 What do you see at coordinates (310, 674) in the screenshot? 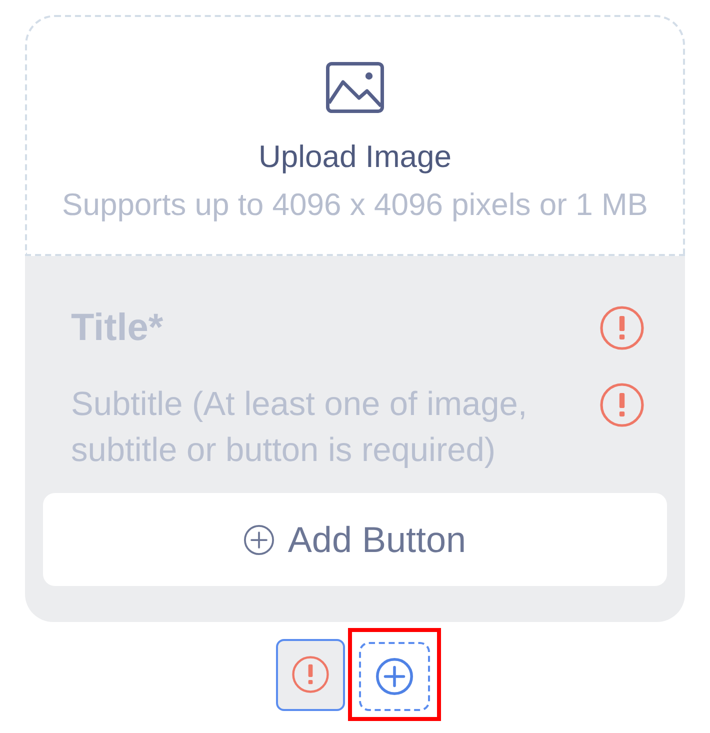
I see `card-thumbnail` at bounding box center [310, 674].